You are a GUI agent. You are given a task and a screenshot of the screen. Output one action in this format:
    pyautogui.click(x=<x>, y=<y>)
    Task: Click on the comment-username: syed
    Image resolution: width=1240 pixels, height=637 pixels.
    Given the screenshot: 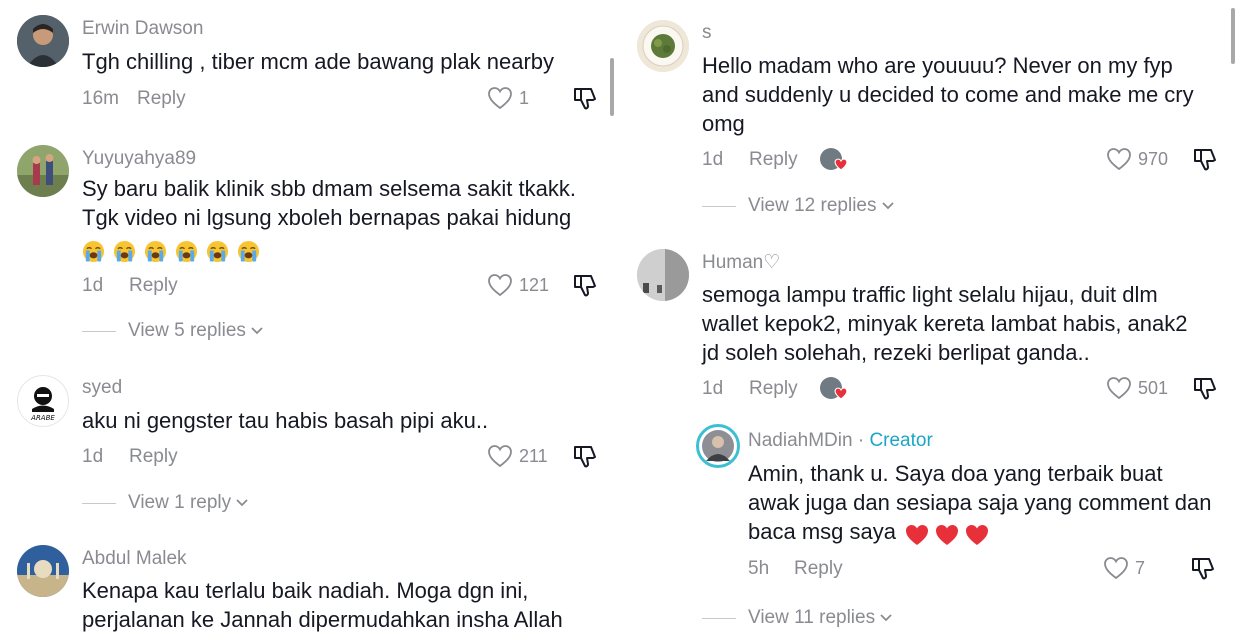 What is the action you would take?
    pyautogui.click(x=102, y=388)
    